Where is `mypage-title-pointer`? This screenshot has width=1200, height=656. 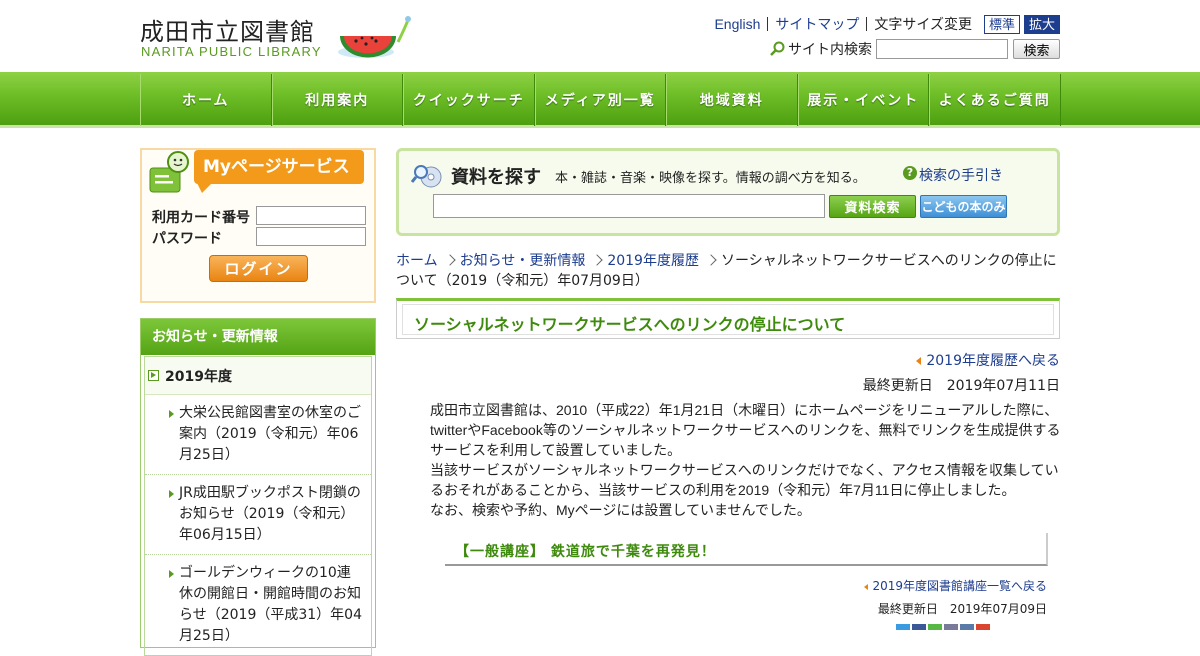
mypage-title-pointer is located at coordinates (205, 187).